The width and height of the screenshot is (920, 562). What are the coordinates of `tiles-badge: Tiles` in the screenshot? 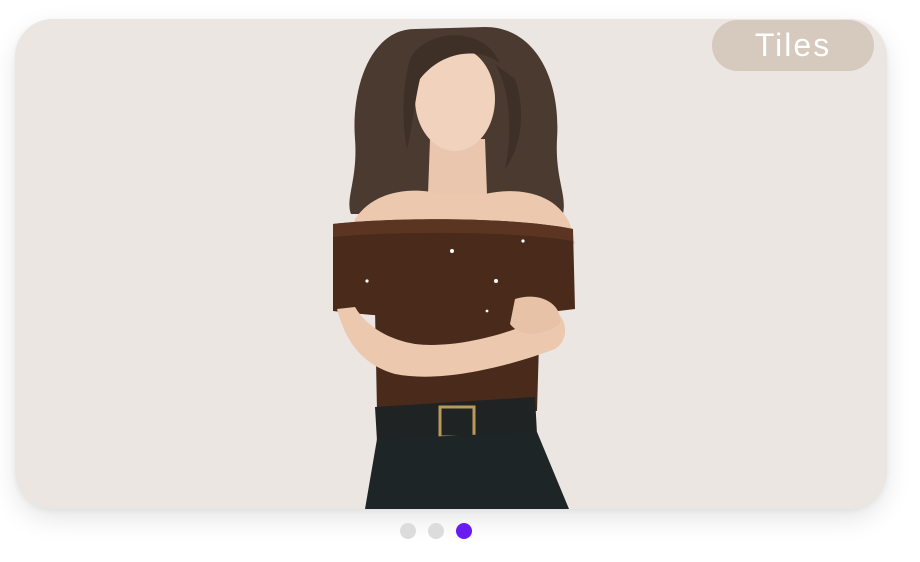 It's located at (793, 45).